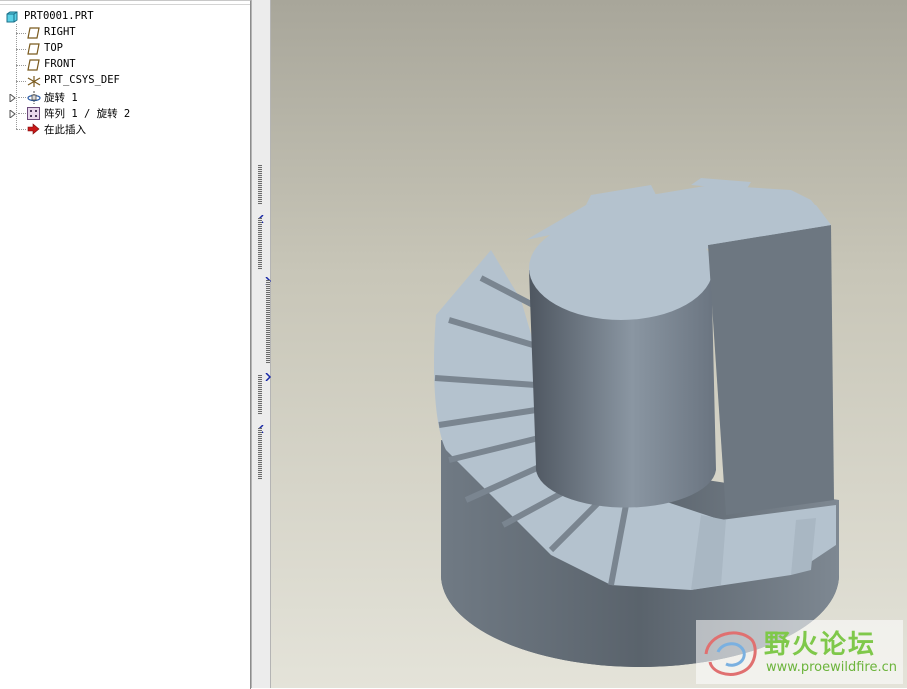 Image resolution: width=907 pixels, height=689 pixels. I want to click on pattern-feature-icon, so click(33, 113).